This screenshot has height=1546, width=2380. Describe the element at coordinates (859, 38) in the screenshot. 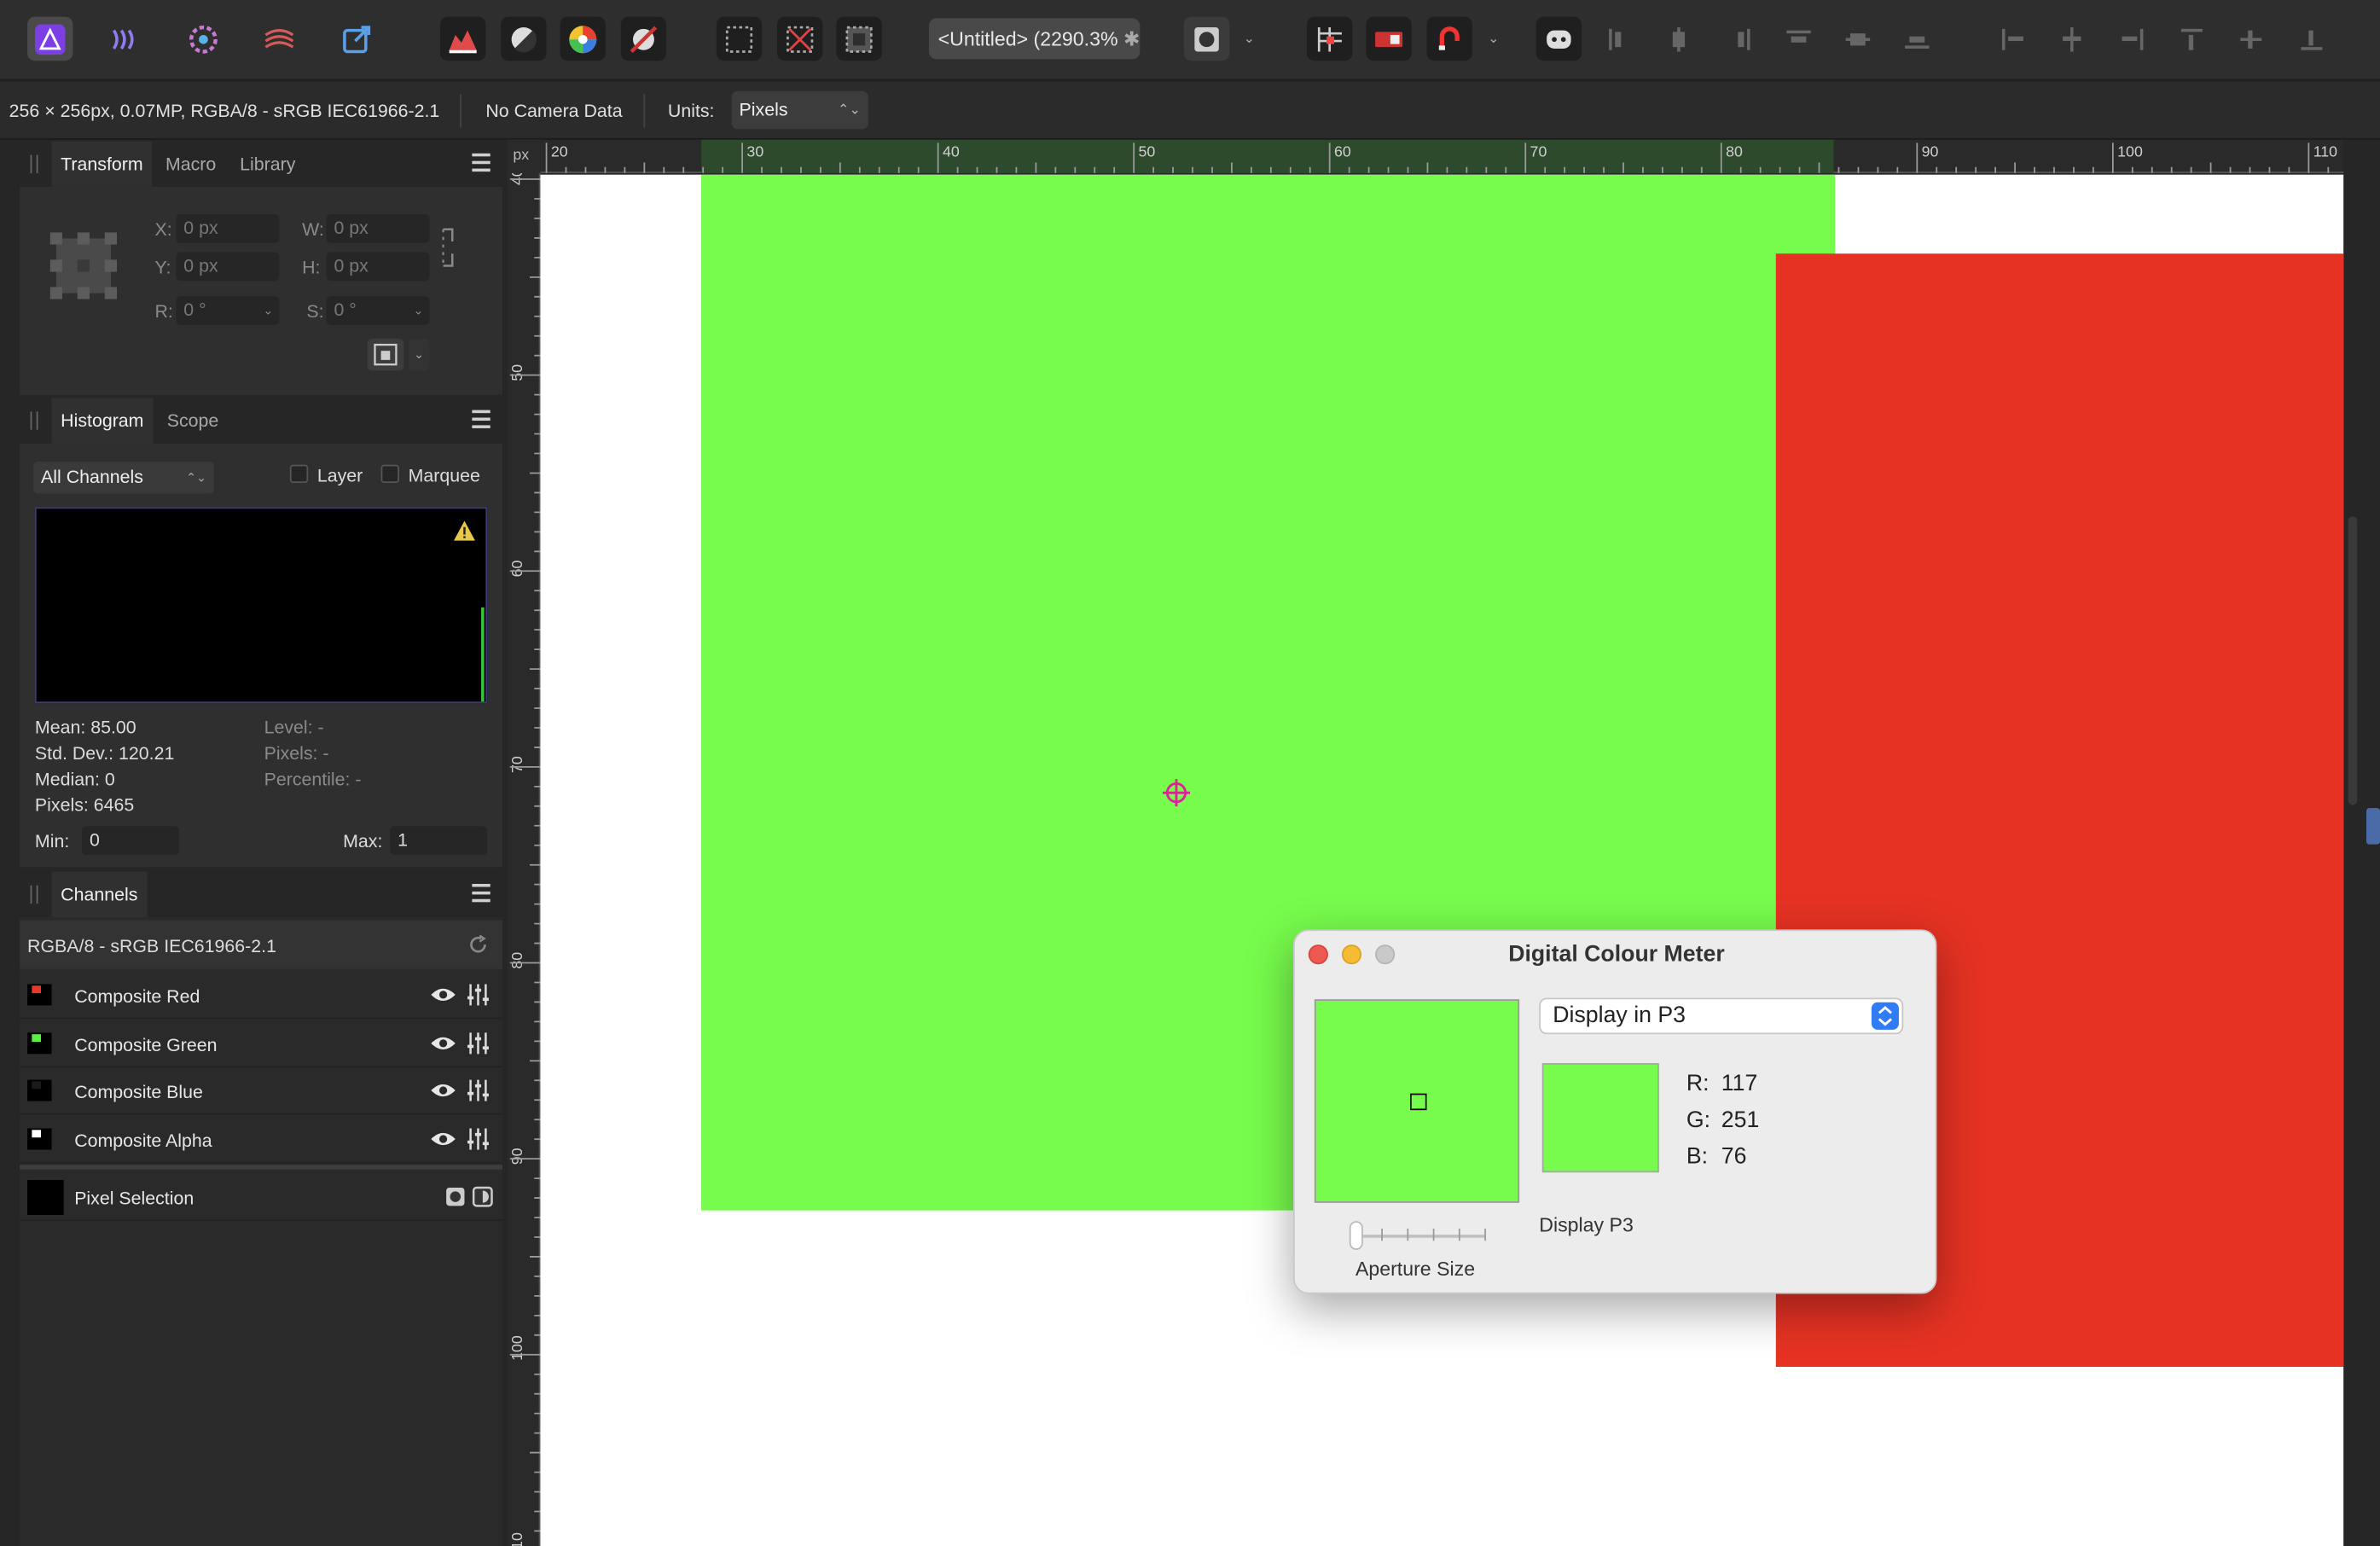

I see `invert-selection-button` at that location.